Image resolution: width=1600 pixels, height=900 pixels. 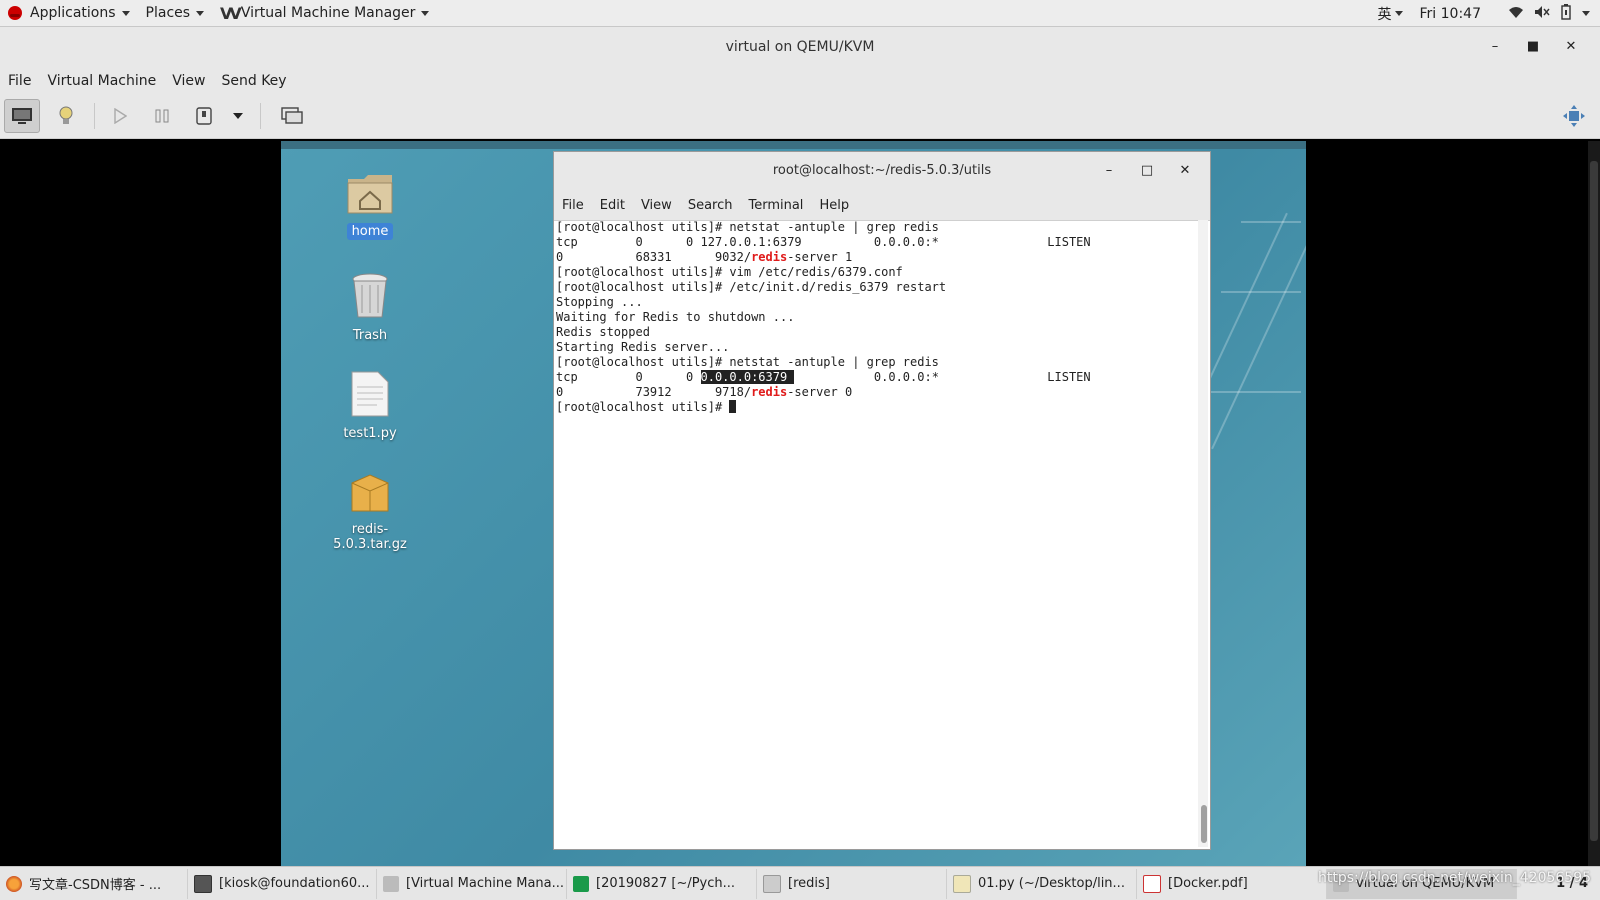 What do you see at coordinates (1232, 883) in the screenshot?
I see `taskbar-item-pdf: [Docker.pdf]` at bounding box center [1232, 883].